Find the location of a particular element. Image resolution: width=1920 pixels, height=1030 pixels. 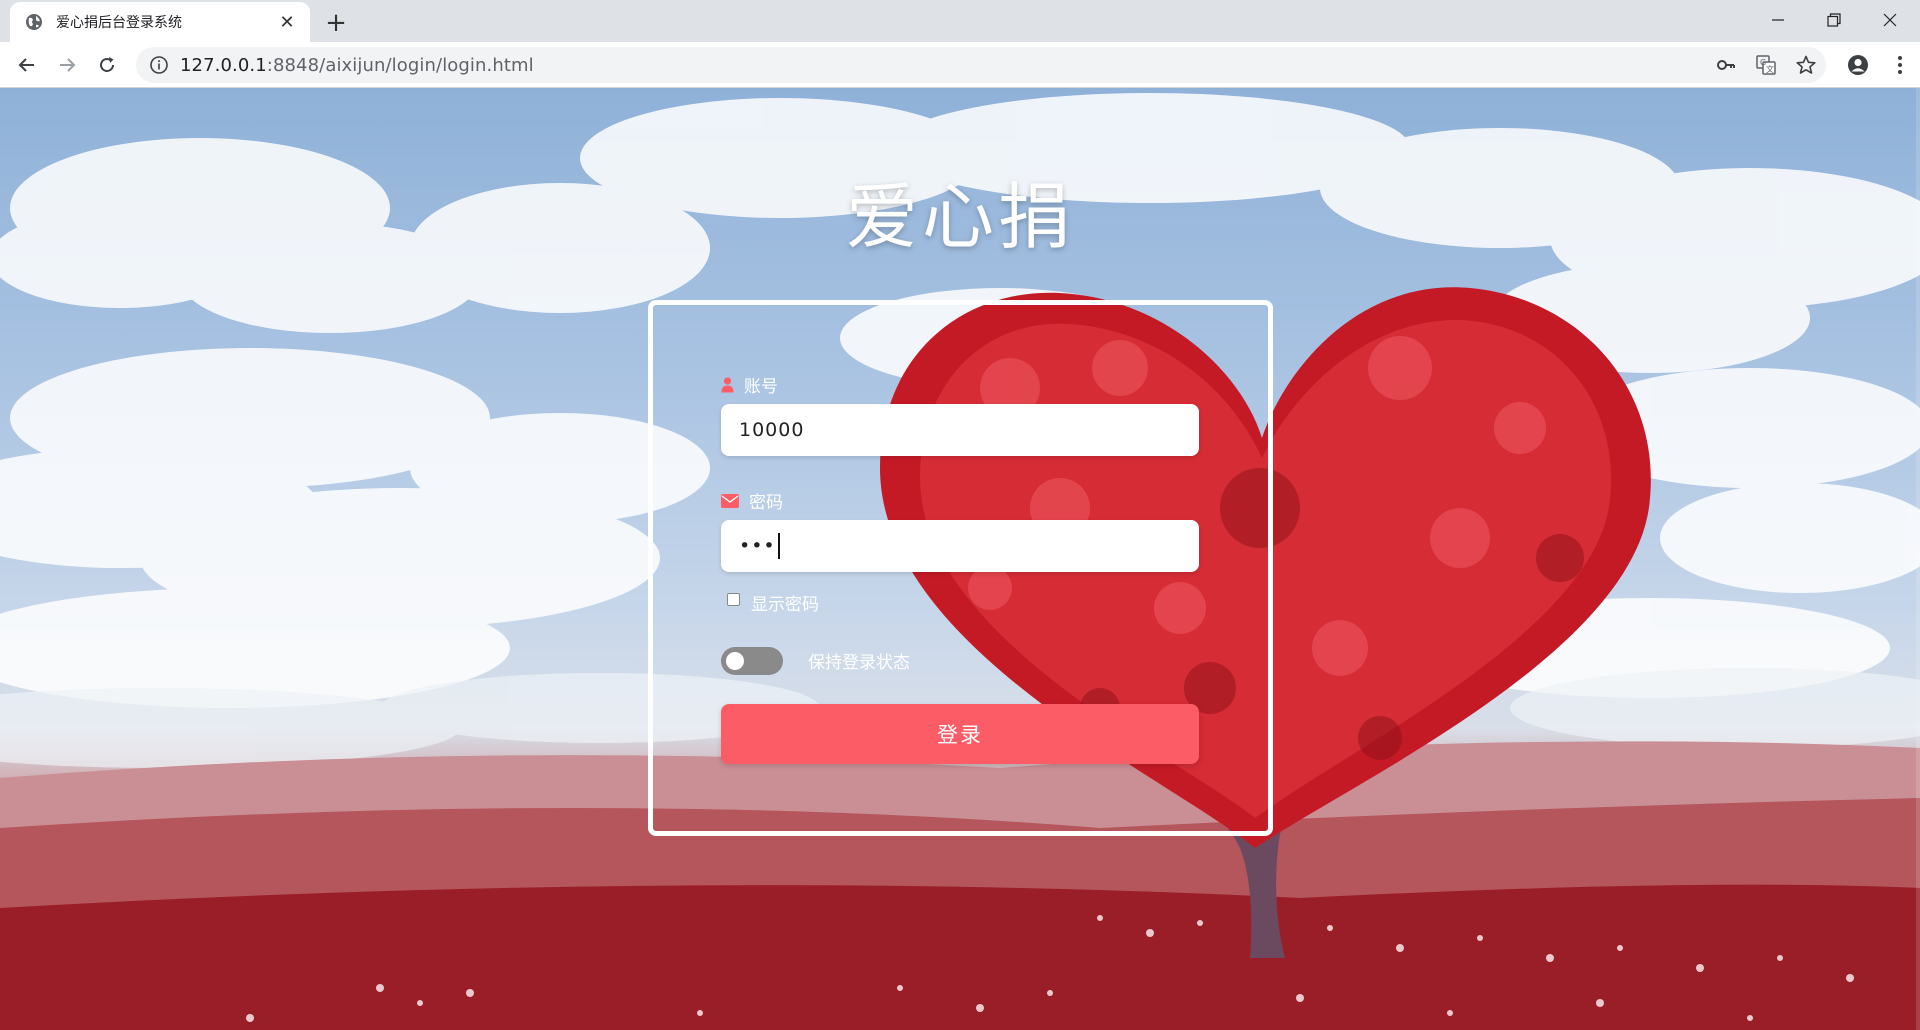

omnibox-actions: G文 is located at coordinates (1766, 65).